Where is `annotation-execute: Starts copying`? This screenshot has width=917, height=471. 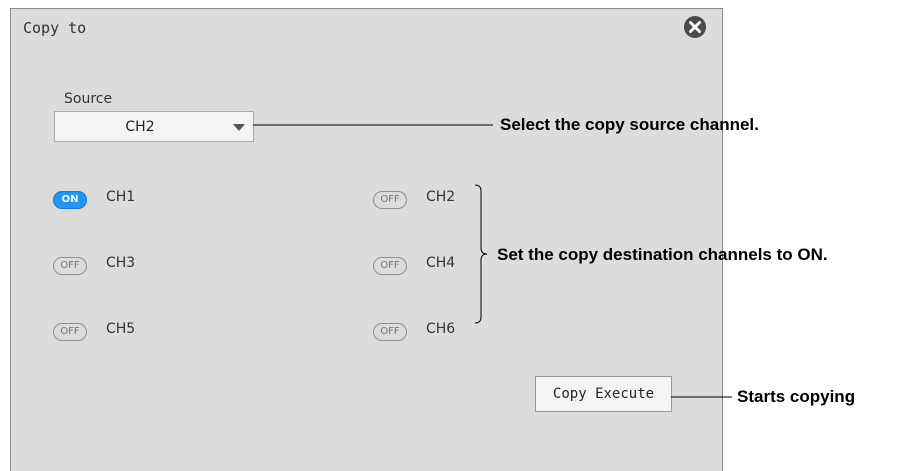 annotation-execute: Starts copying is located at coordinates (796, 396).